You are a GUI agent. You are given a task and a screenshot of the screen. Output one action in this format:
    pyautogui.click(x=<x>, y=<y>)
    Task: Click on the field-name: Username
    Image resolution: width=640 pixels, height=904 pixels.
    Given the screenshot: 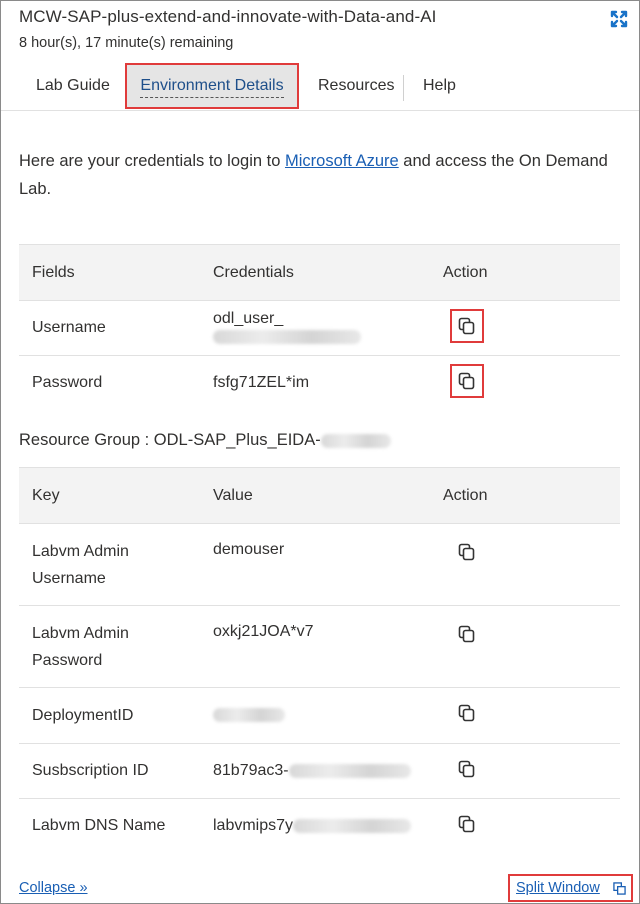 What is the action you would take?
    pyautogui.click(x=109, y=328)
    